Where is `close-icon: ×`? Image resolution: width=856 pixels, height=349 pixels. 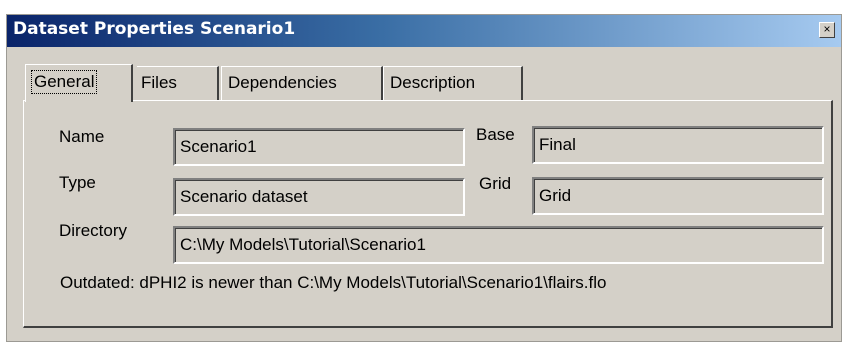 close-icon: × is located at coordinates (827, 29).